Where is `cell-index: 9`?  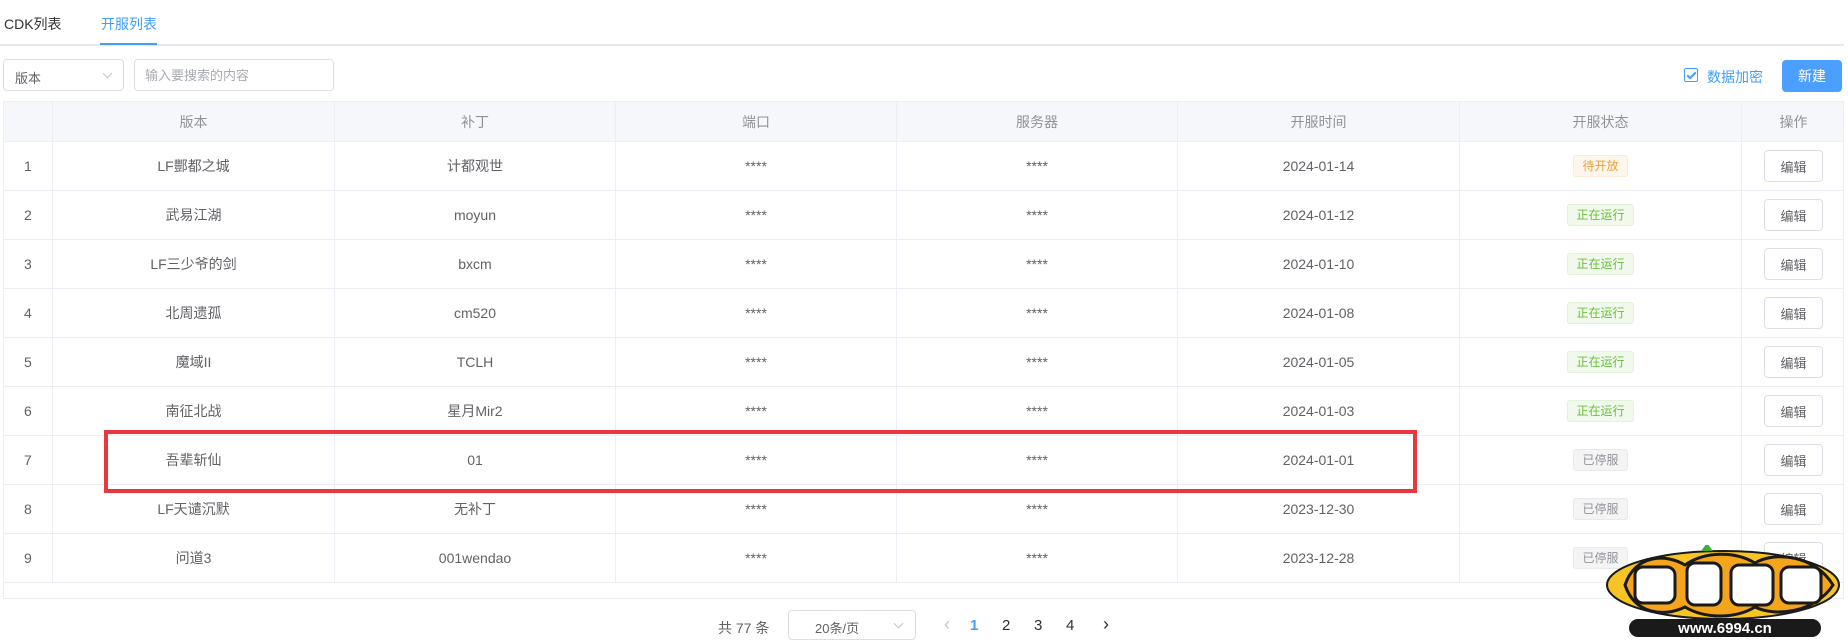 cell-index: 9 is located at coordinates (28, 558).